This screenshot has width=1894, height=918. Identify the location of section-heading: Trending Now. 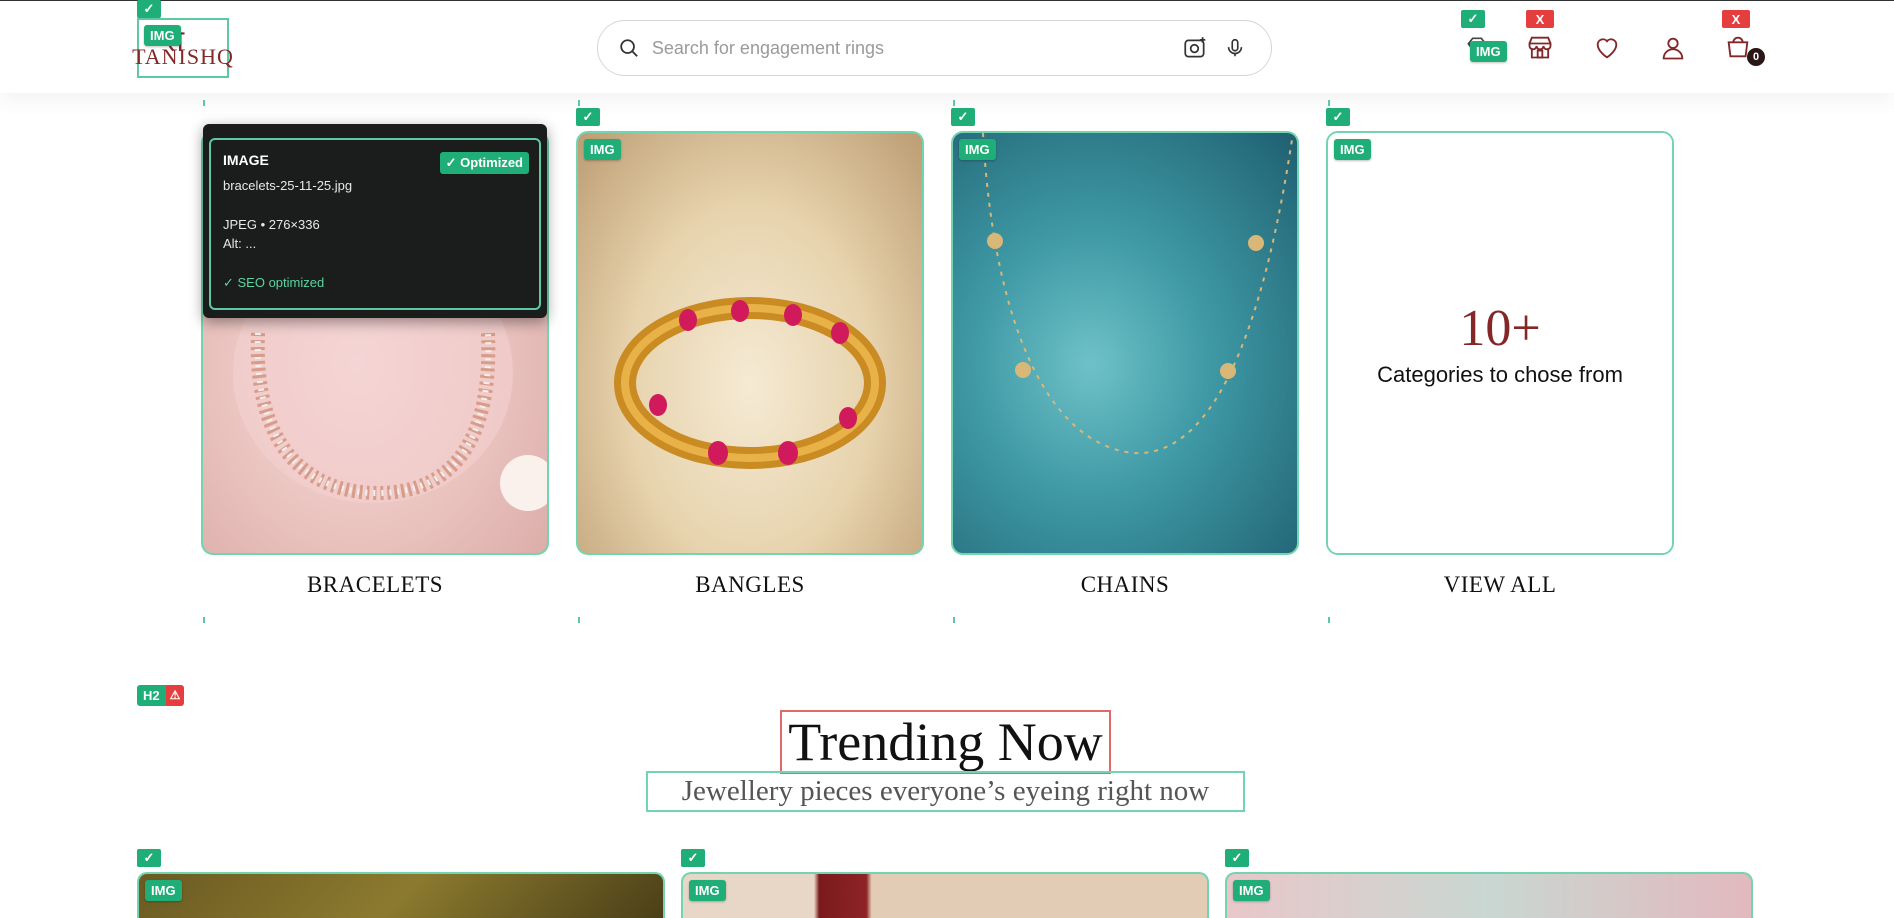
(945, 742).